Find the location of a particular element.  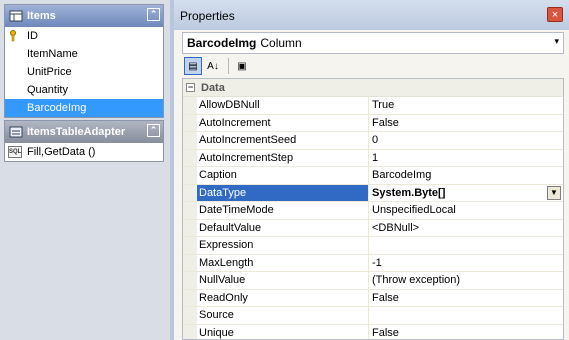

property-value-text: UnspecifiedLocal is located at coordinates (414, 210).